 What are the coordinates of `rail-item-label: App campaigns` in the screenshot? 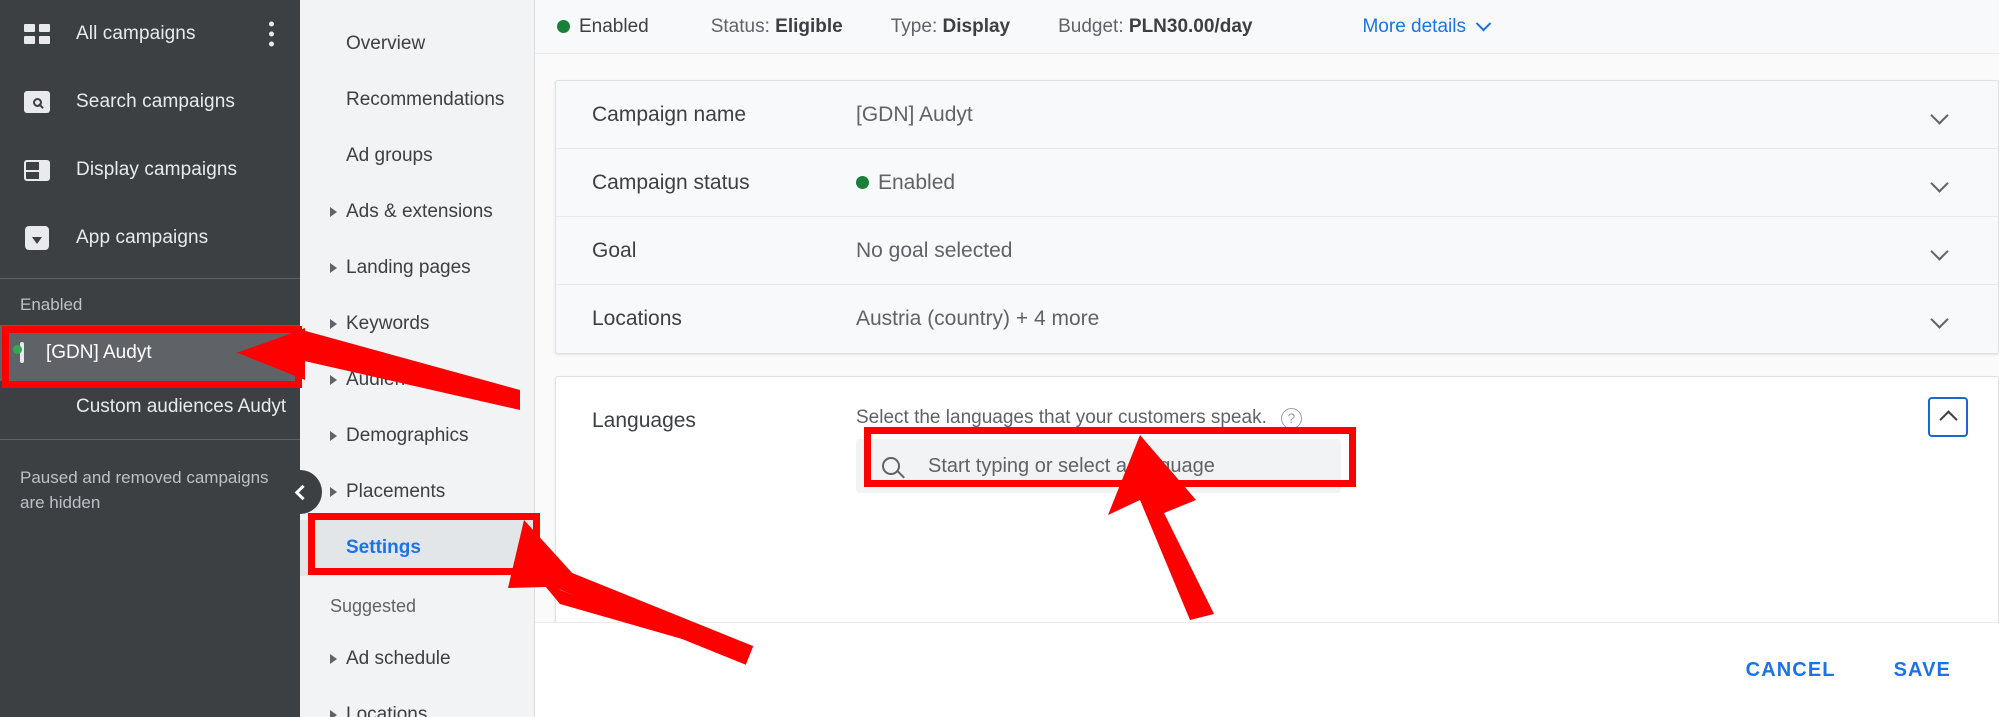 It's located at (142, 237).